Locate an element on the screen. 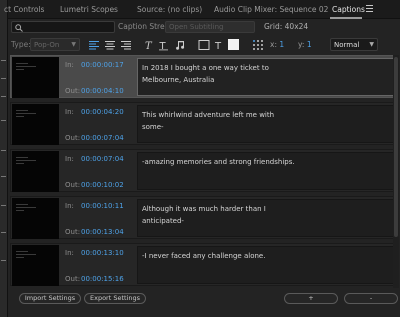 Image resolution: width=400 pixels, height=317 pixels. style-select: Normal ▼ is located at coordinates (354, 44).